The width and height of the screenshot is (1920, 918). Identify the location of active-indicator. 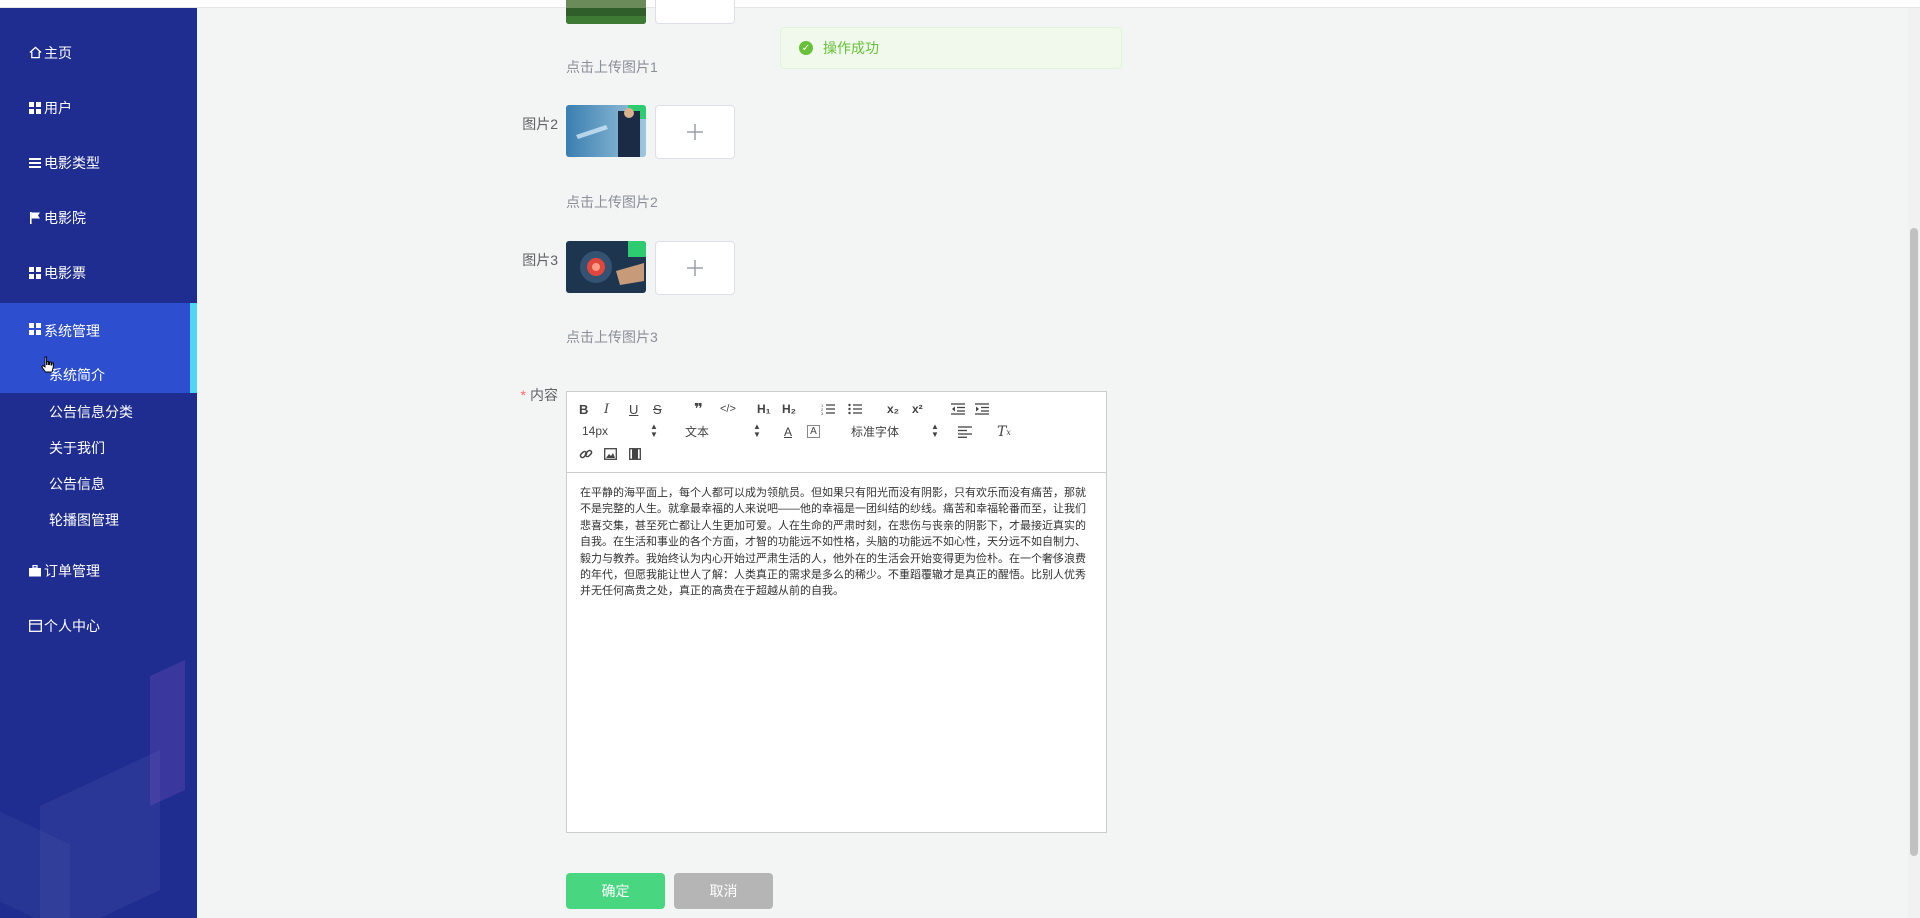
(193, 348).